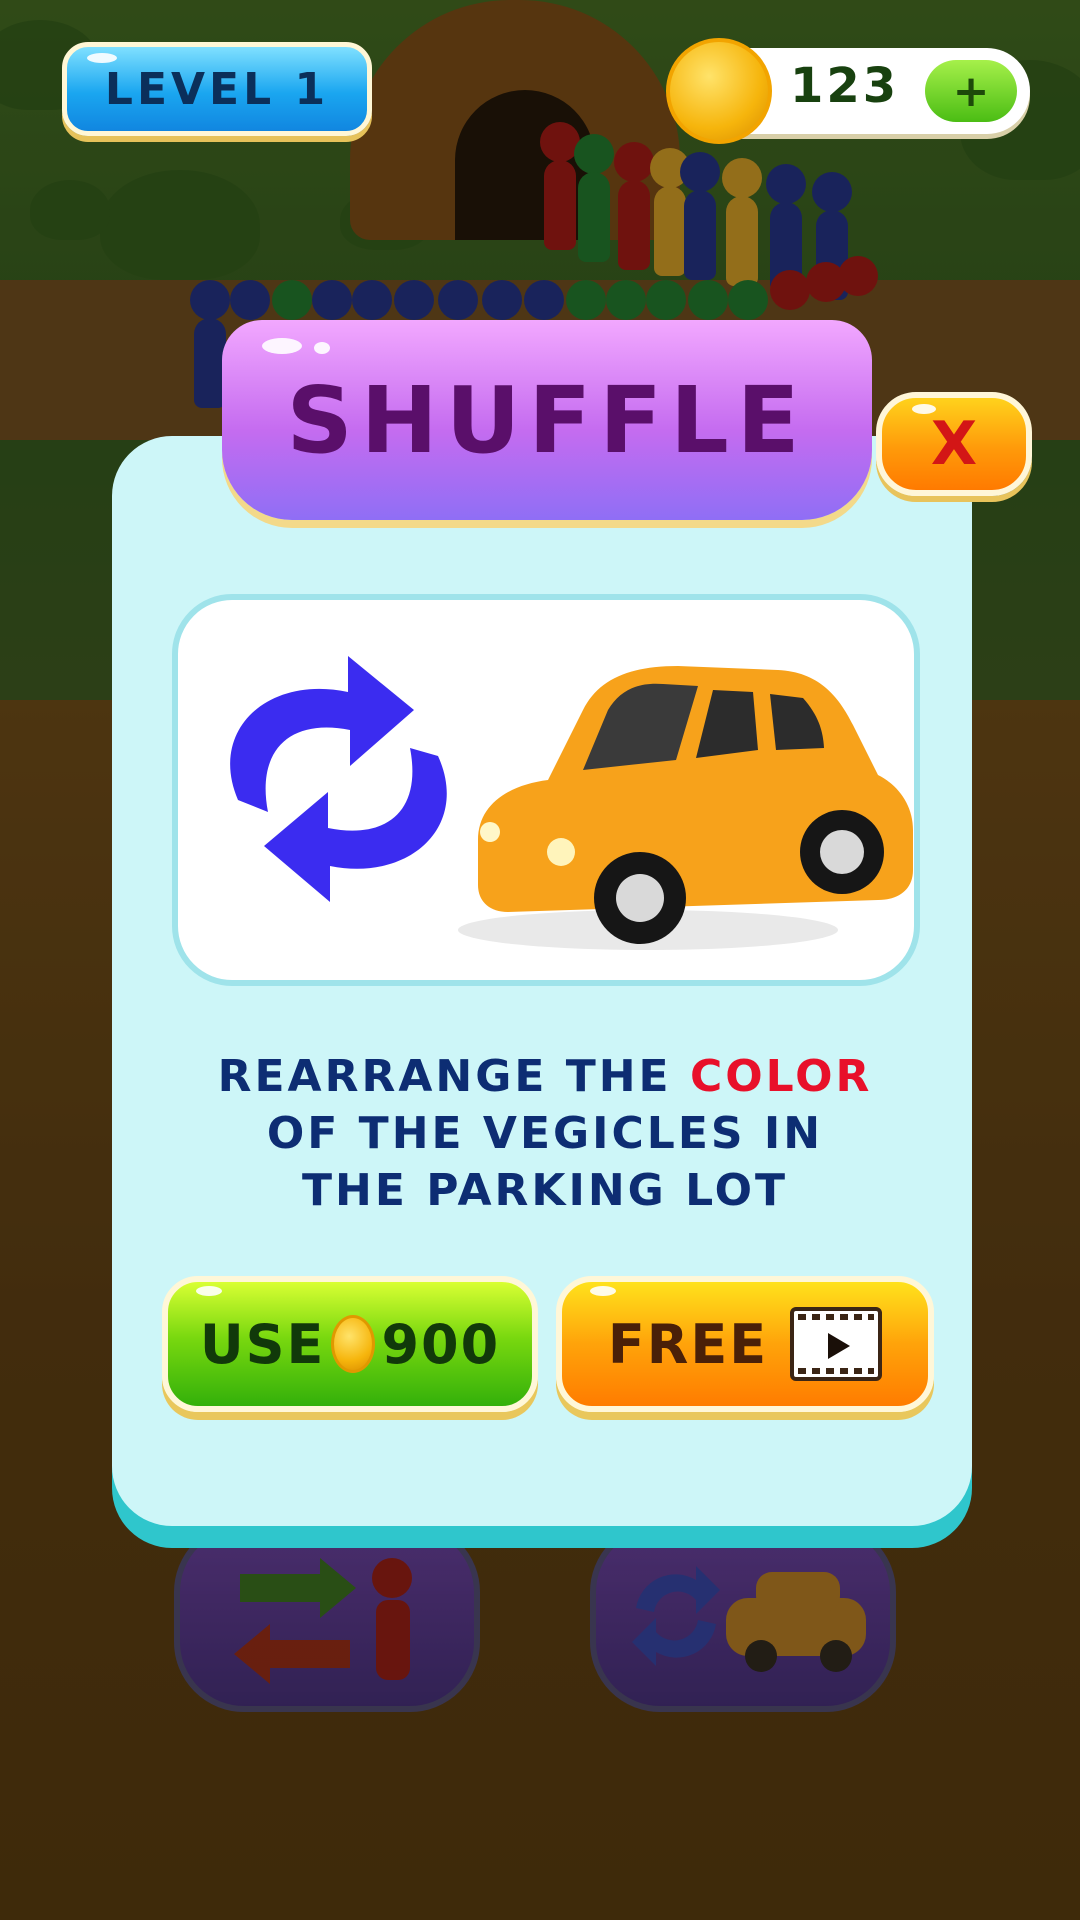 The height and width of the screenshot is (1920, 1080). I want to click on dialog-title: SHUFFLE, so click(547, 420).